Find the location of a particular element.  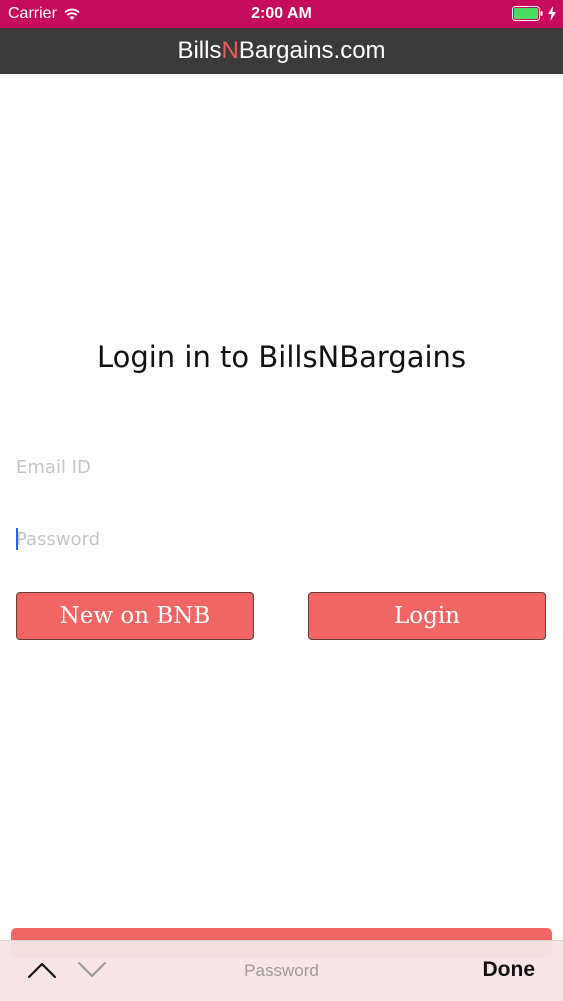

accessory-field-label: Password is located at coordinates (281, 970).